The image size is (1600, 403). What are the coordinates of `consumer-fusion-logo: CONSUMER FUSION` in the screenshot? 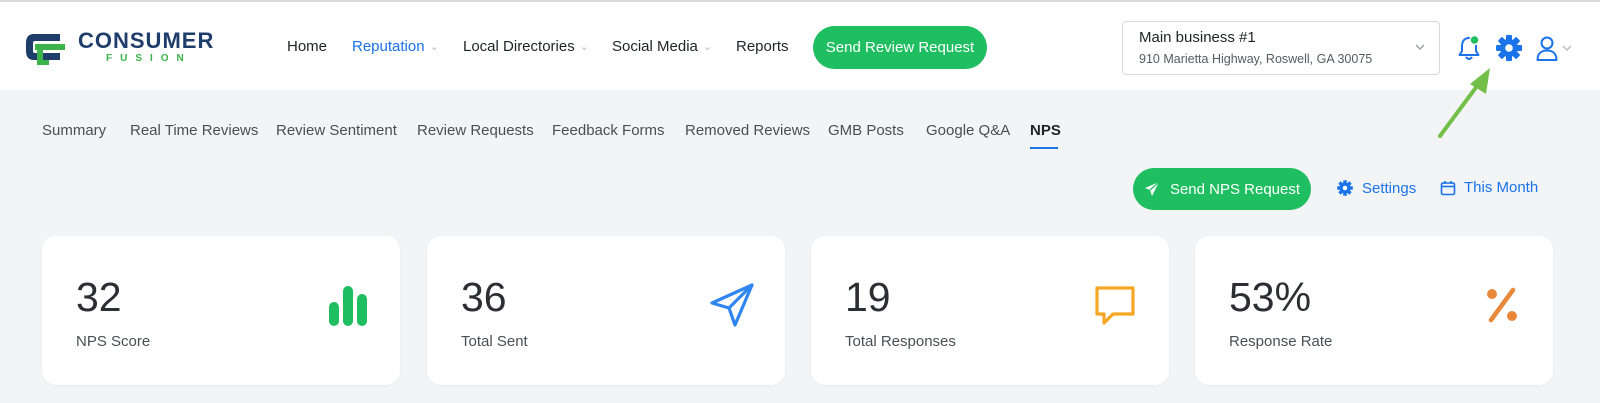 It's located at (130, 48).